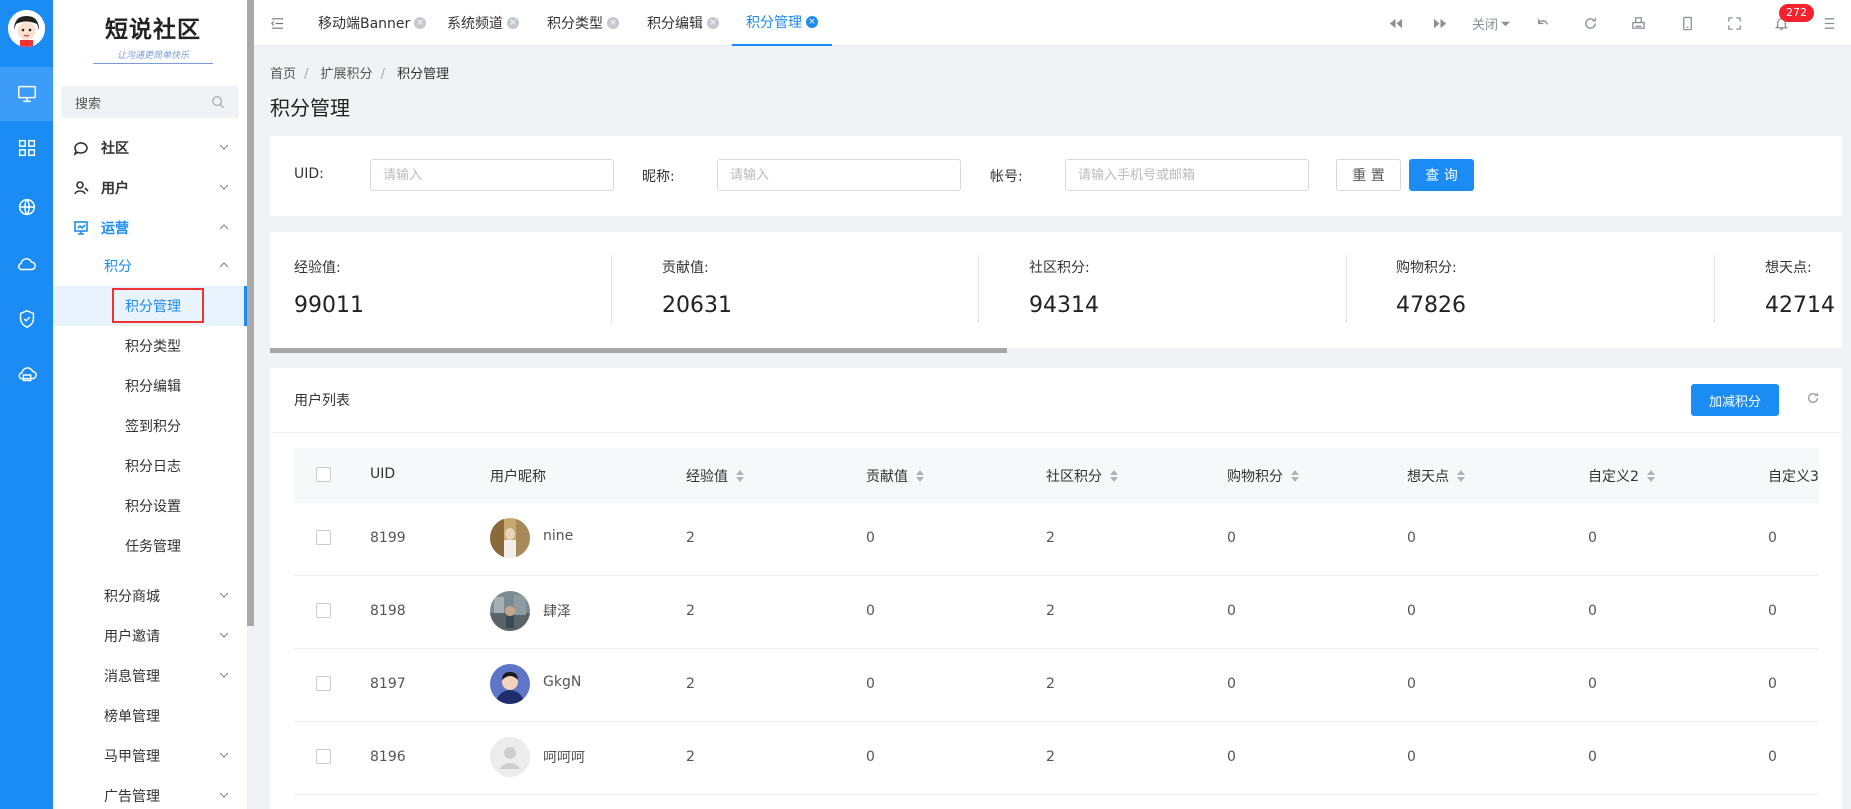  What do you see at coordinates (1395, 23) in the screenshot?
I see `previous-tab-icon` at bounding box center [1395, 23].